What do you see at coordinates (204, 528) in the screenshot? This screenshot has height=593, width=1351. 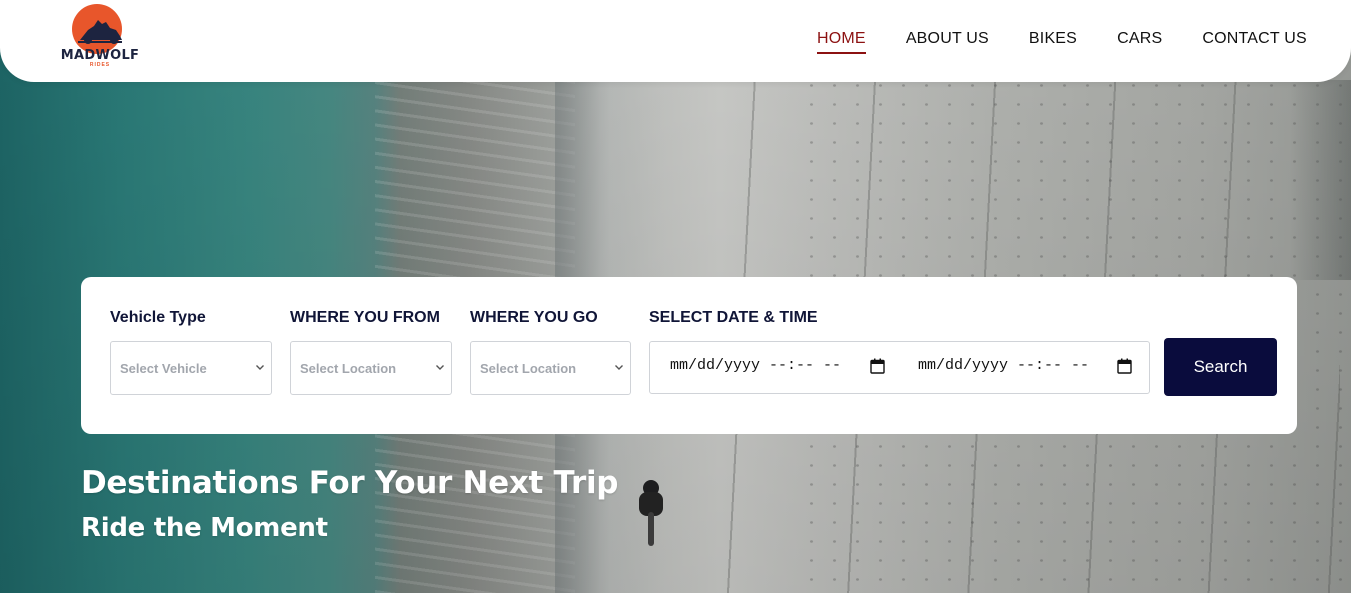 I see `hero-subtitle: Ride the Moment` at bounding box center [204, 528].